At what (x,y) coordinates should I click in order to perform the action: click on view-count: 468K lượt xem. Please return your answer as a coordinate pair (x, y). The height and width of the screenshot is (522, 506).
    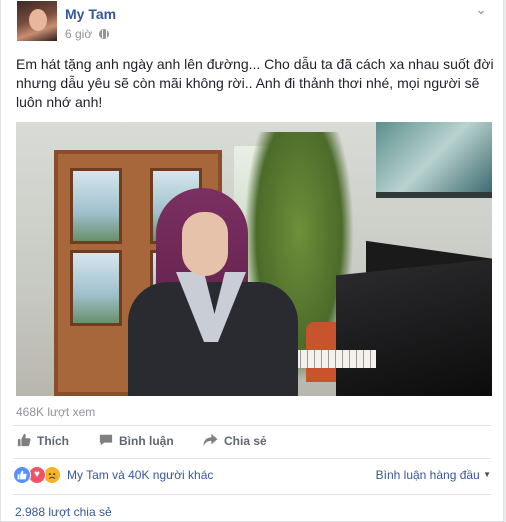
    Looking at the image, I should click on (56, 412).